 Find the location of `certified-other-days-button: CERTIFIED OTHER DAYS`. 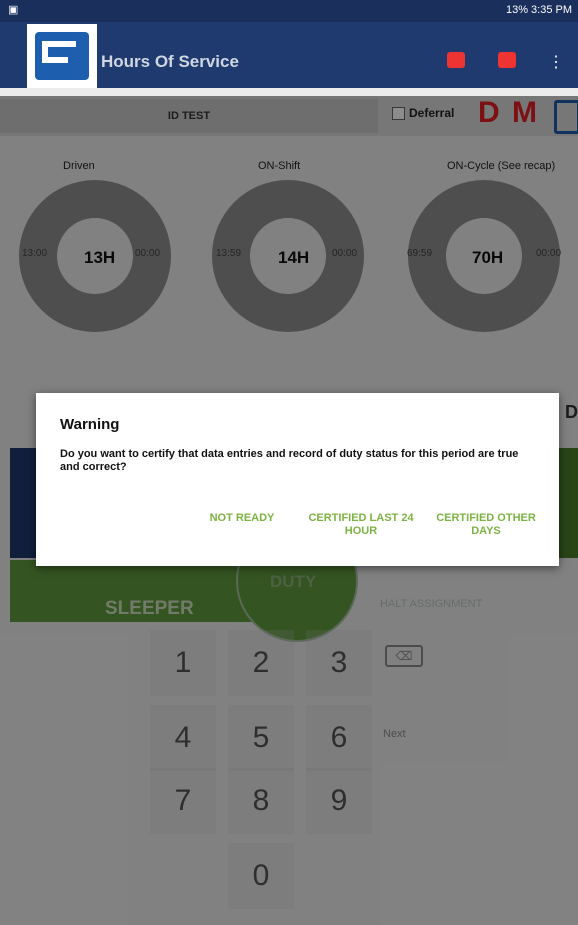

certified-other-days-button: CERTIFIED OTHER DAYS is located at coordinates (486, 525).